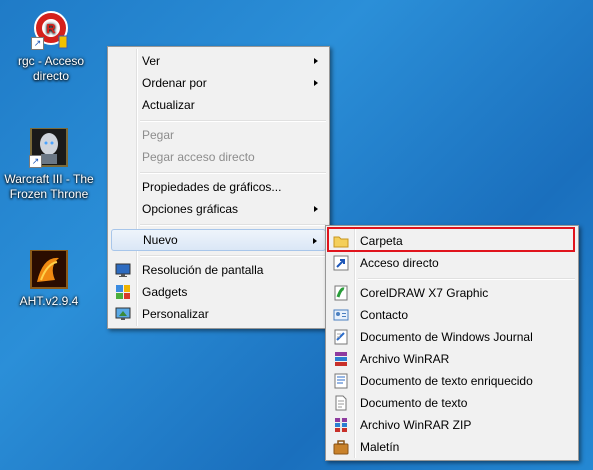 Image resolution: width=593 pixels, height=470 pixels. Describe the element at coordinates (341, 381) in the screenshot. I see `wordpad-icon` at that location.